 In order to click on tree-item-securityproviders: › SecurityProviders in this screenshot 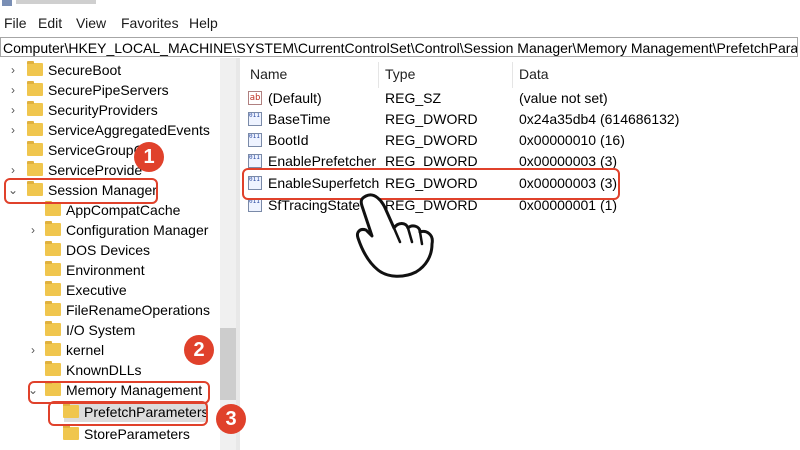, I will do `click(110, 110)`.